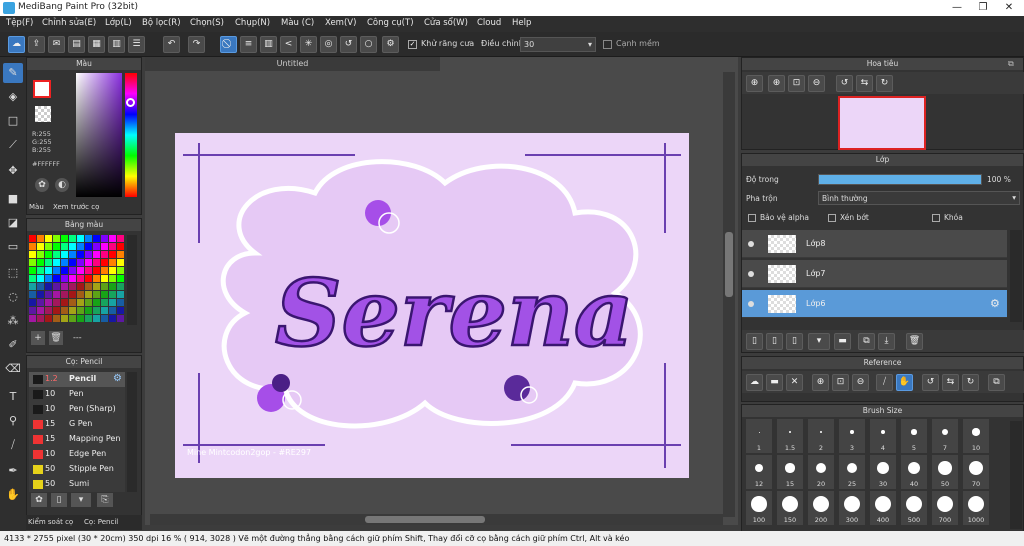 The image size is (1024, 546). I want to click on close-button: ✕, so click(1009, 8).